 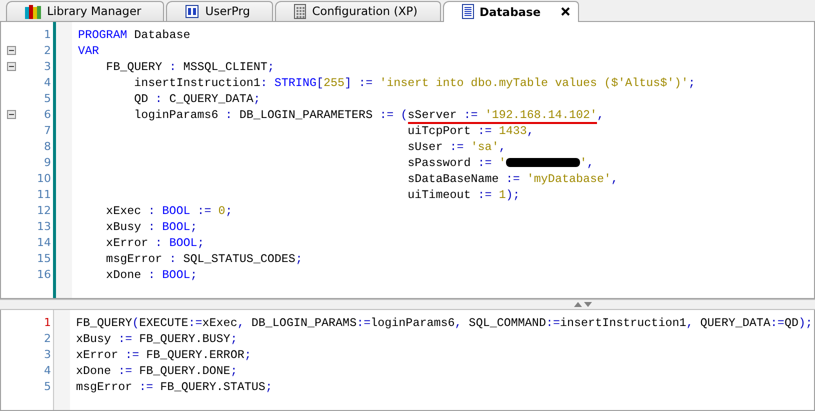 What do you see at coordinates (168, 210) in the screenshot?
I see `code-line: xExec : BOOL := 0;` at bounding box center [168, 210].